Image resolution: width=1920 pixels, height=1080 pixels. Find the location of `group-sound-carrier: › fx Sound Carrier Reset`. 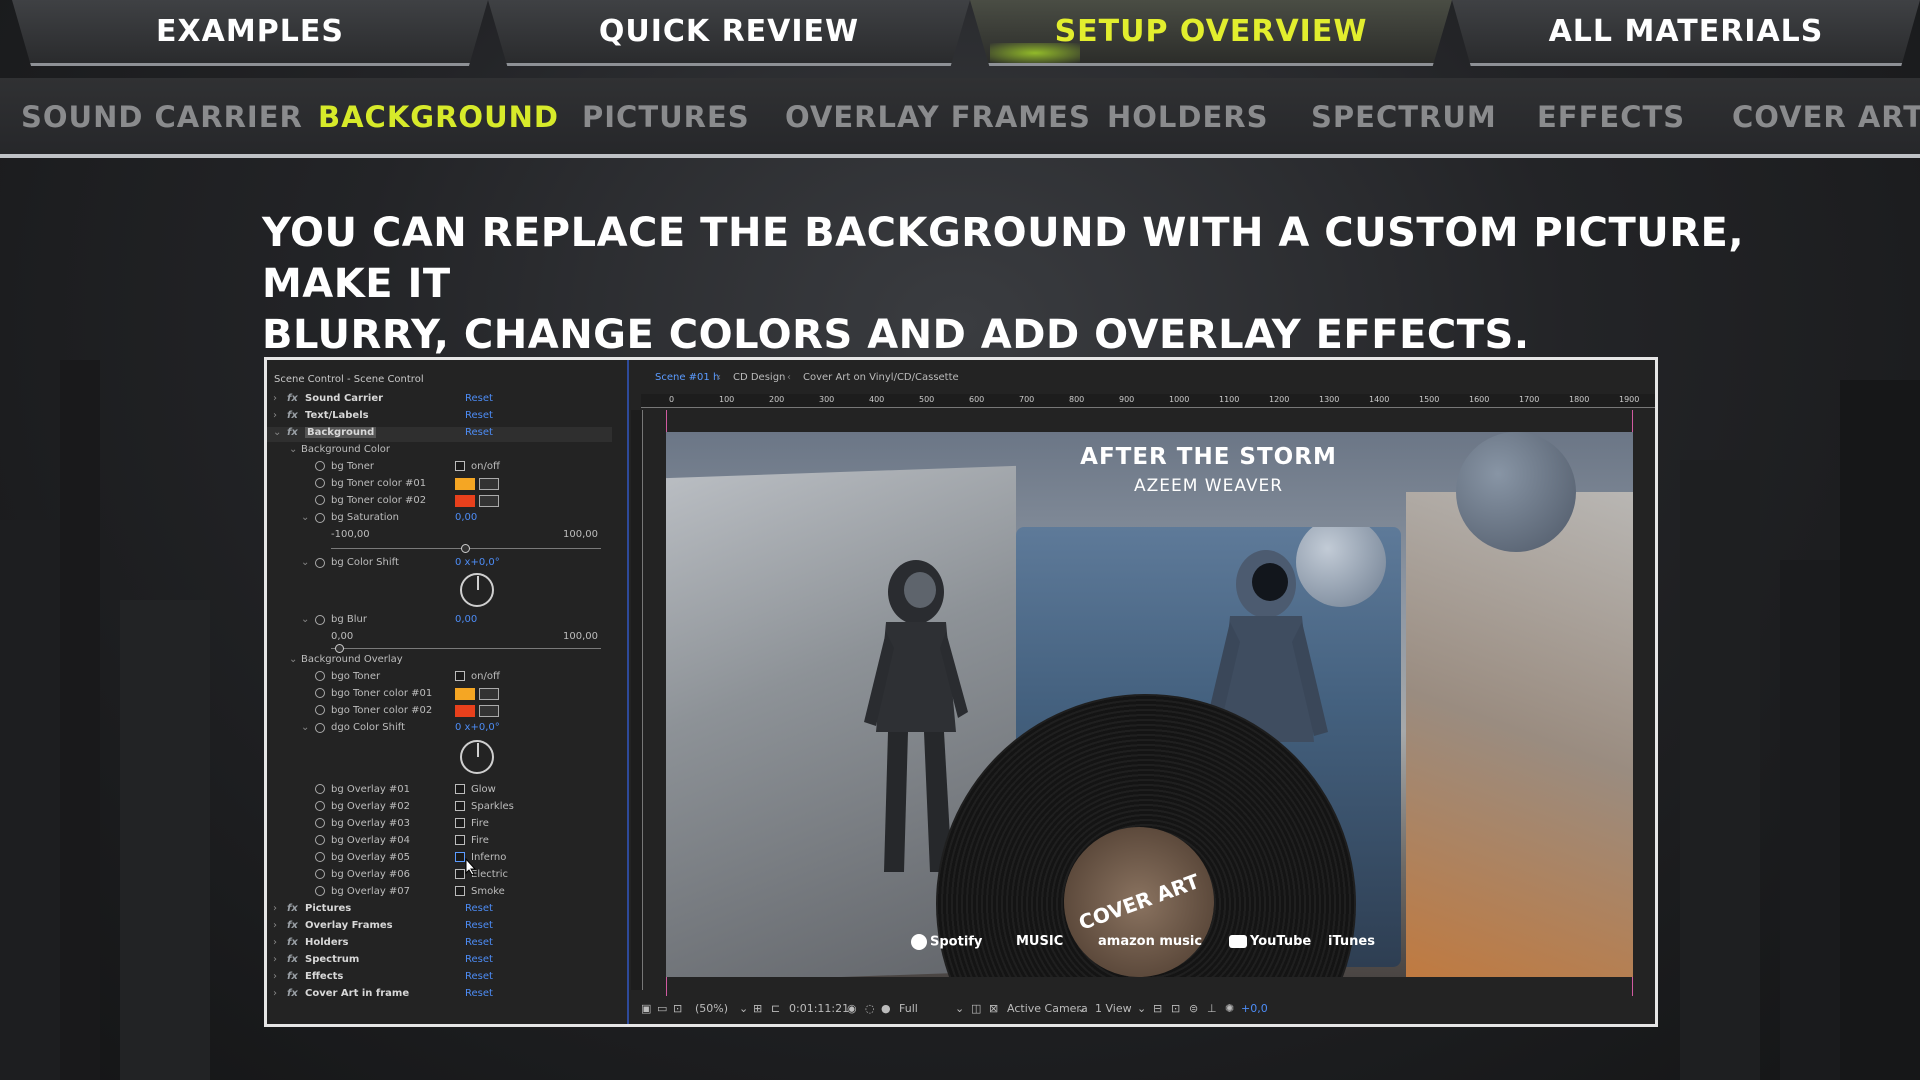

group-sound-carrier: › fx Sound Carrier Reset is located at coordinates (448, 400).